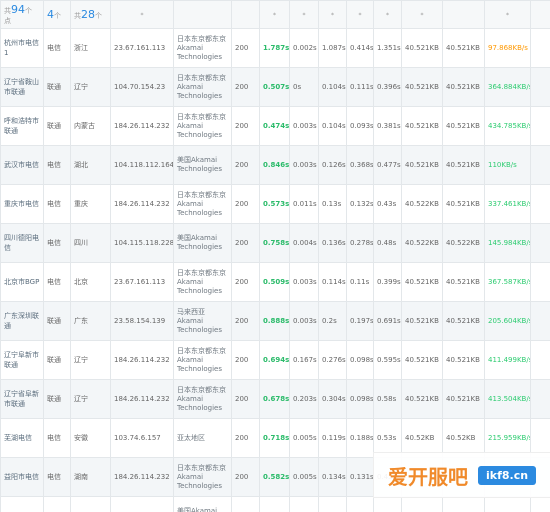  I want to click on page-size: 40.522KB, so click(463, 243).